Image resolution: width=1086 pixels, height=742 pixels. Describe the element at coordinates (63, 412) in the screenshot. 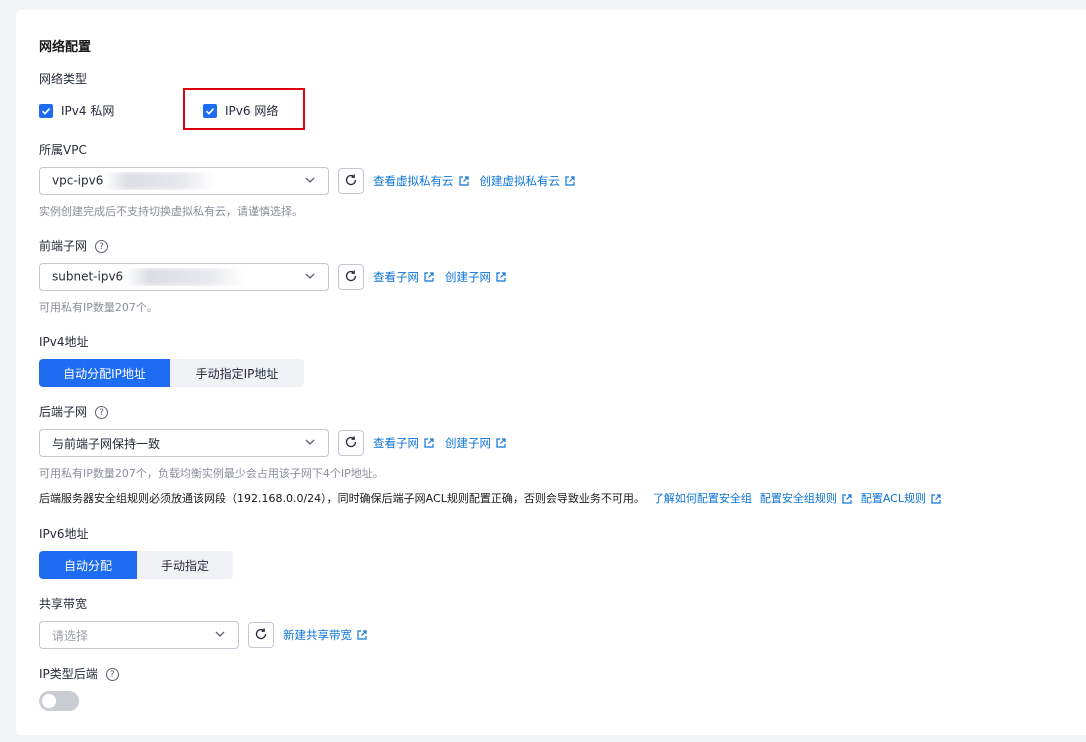

I see `backend-subnet-label: 后端子网` at that location.